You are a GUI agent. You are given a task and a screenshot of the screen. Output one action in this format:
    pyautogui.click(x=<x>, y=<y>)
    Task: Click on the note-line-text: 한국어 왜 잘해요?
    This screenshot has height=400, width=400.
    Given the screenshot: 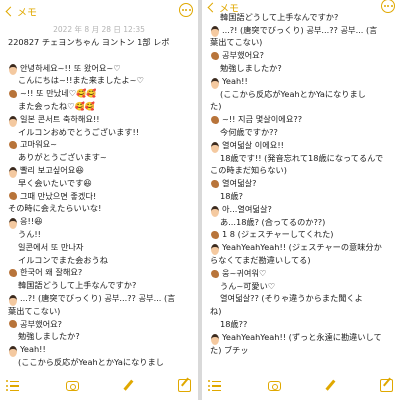 What is the action you would take?
    pyautogui.click(x=51, y=272)
    